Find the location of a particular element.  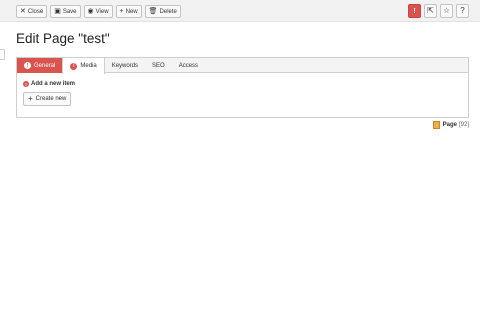

help-icon: ? is located at coordinates (462, 11).